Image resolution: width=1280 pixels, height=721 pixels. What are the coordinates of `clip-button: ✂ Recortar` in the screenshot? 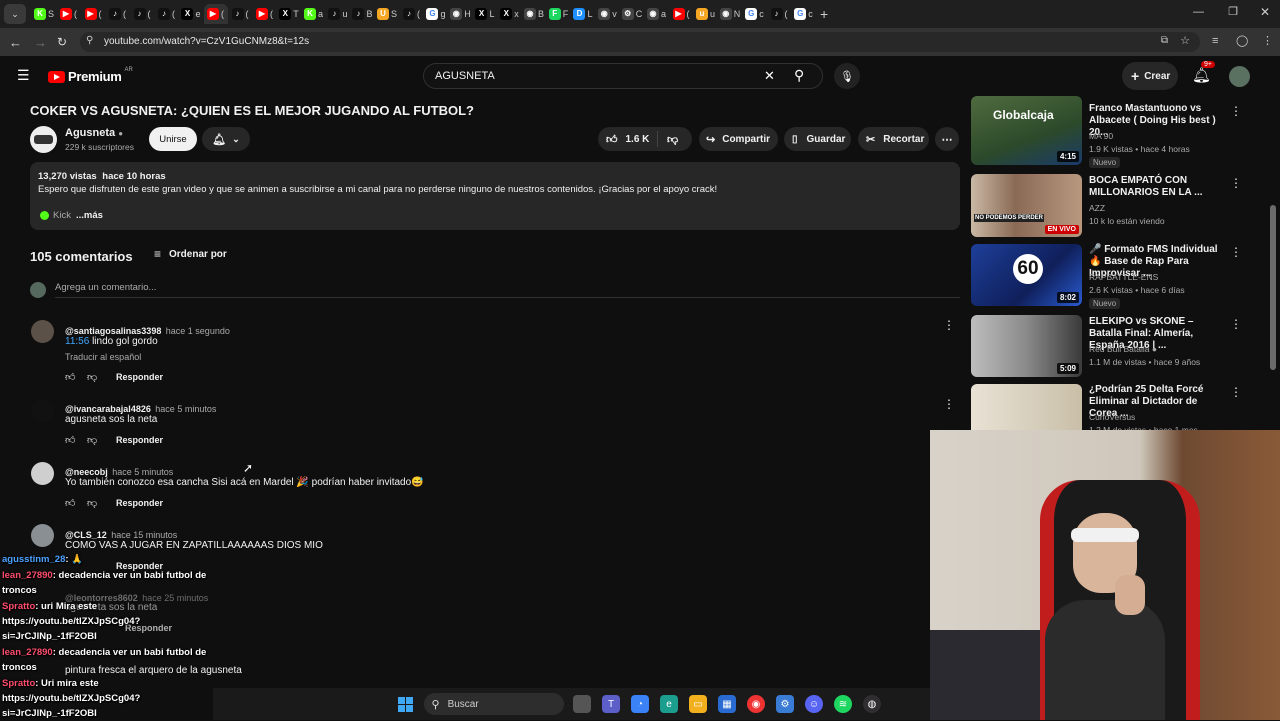 It's located at (893, 139).